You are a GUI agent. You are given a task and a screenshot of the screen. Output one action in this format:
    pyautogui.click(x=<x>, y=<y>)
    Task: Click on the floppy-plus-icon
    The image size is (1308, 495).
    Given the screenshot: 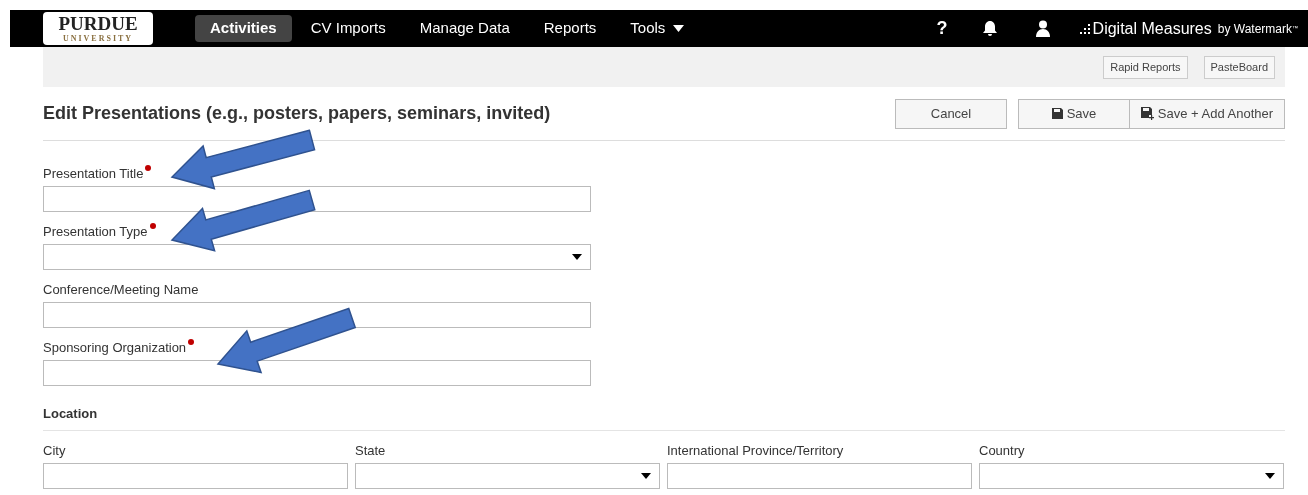 What is the action you would take?
    pyautogui.click(x=1147, y=113)
    